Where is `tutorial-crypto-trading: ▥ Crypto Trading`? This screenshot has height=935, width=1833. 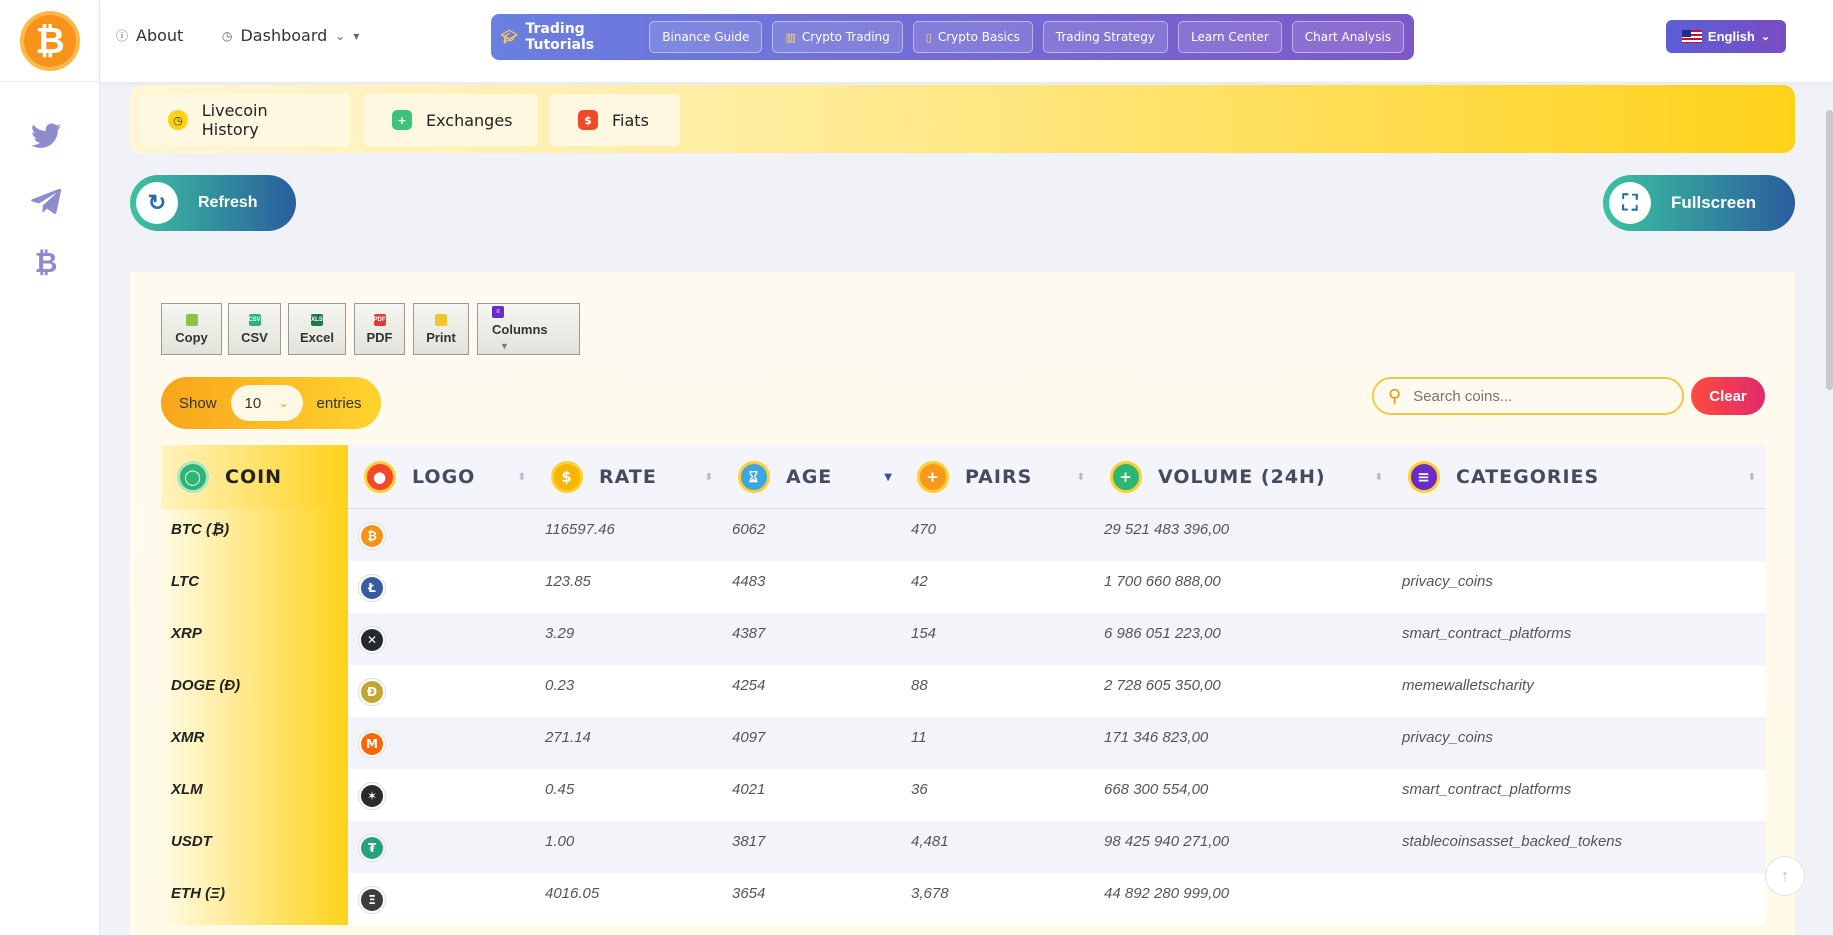
tutorial-crypto-trading: ▥ Crypto Trading is located at coordinates (837, 37).